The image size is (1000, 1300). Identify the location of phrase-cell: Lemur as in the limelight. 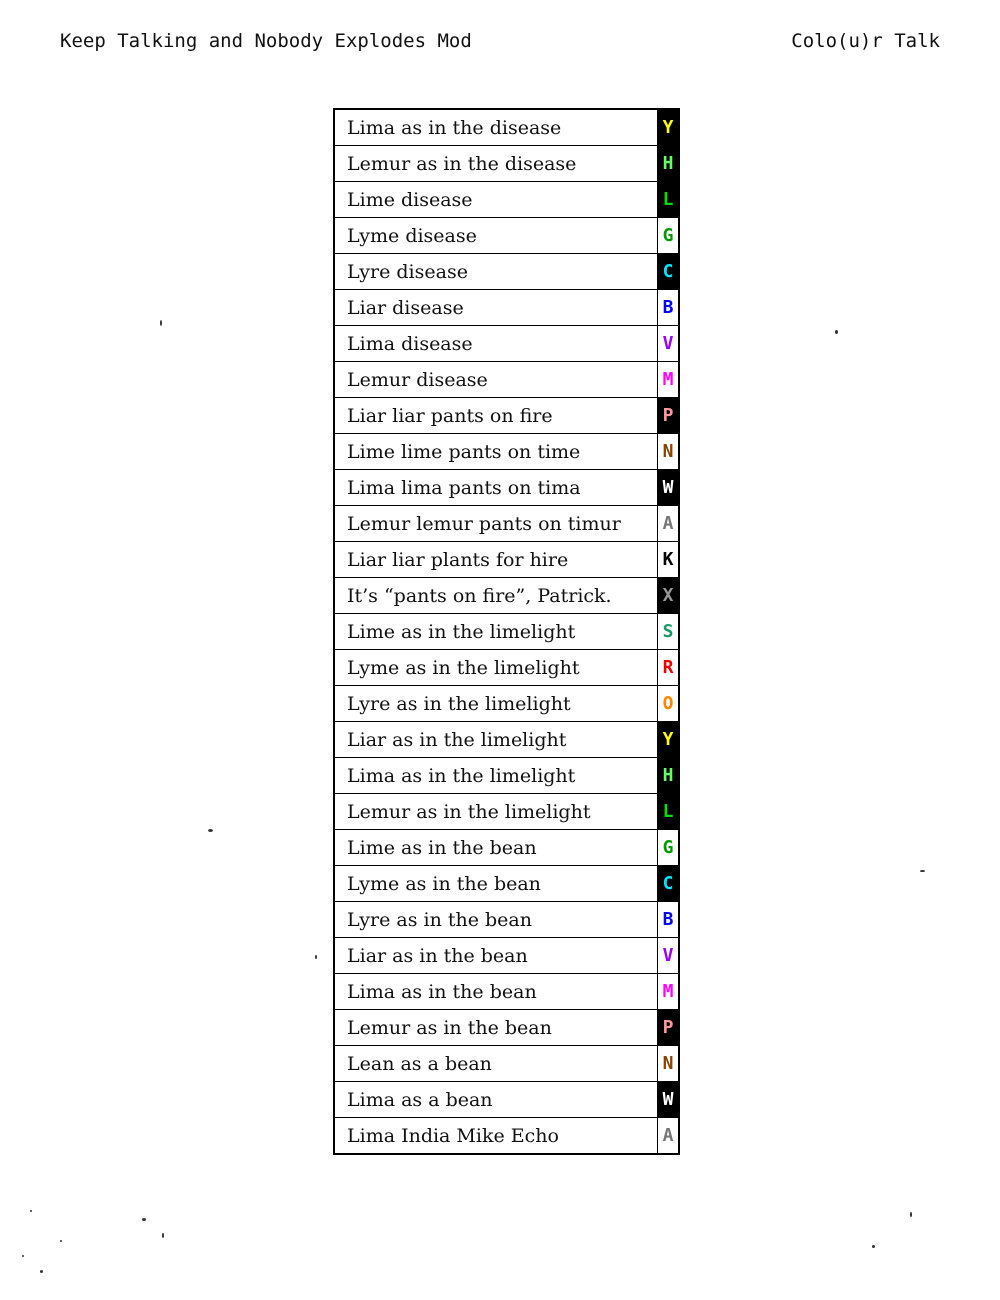
(495, 811).